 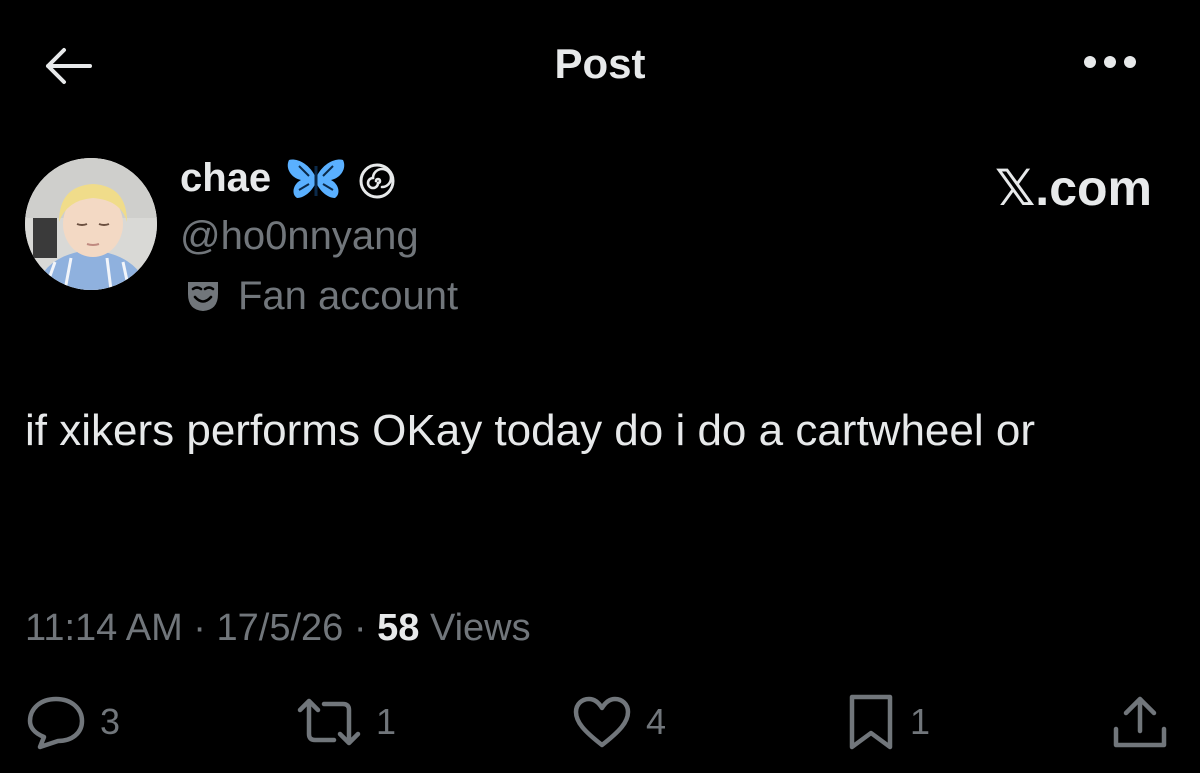 What do you see at coordinates (602, 722) in the screenshot?
I see `heart-icon` at bounding box center [602, 722].